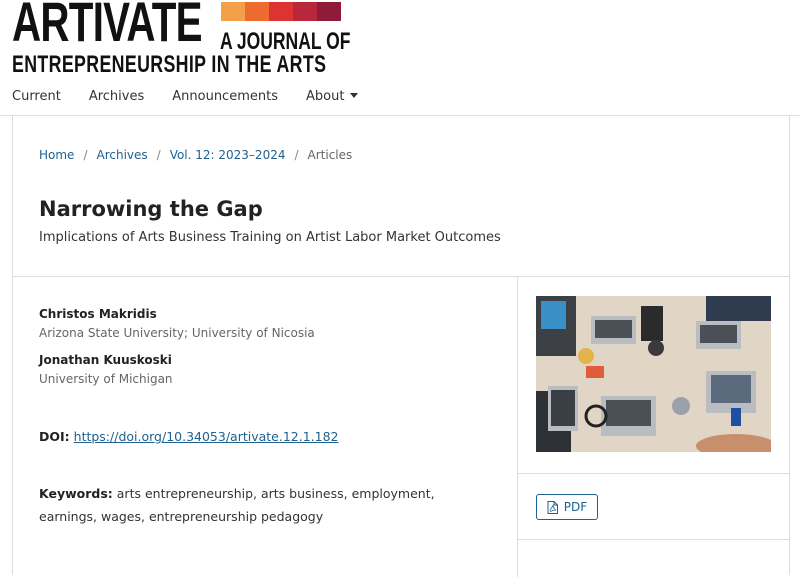 The height and width of the screenshot is (577, 800). I want to click on breadcrumb-volume: Vol. 12: 2023–2024, so click(228, 155).